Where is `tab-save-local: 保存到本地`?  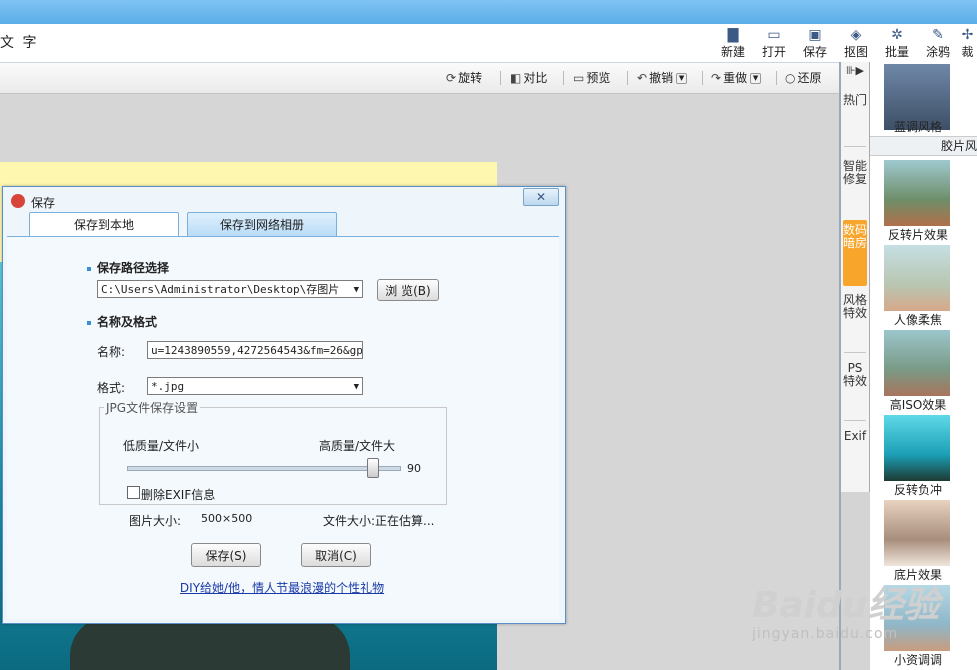
tab-save-local: 保存到本地 is located at coordinates (104, 224).